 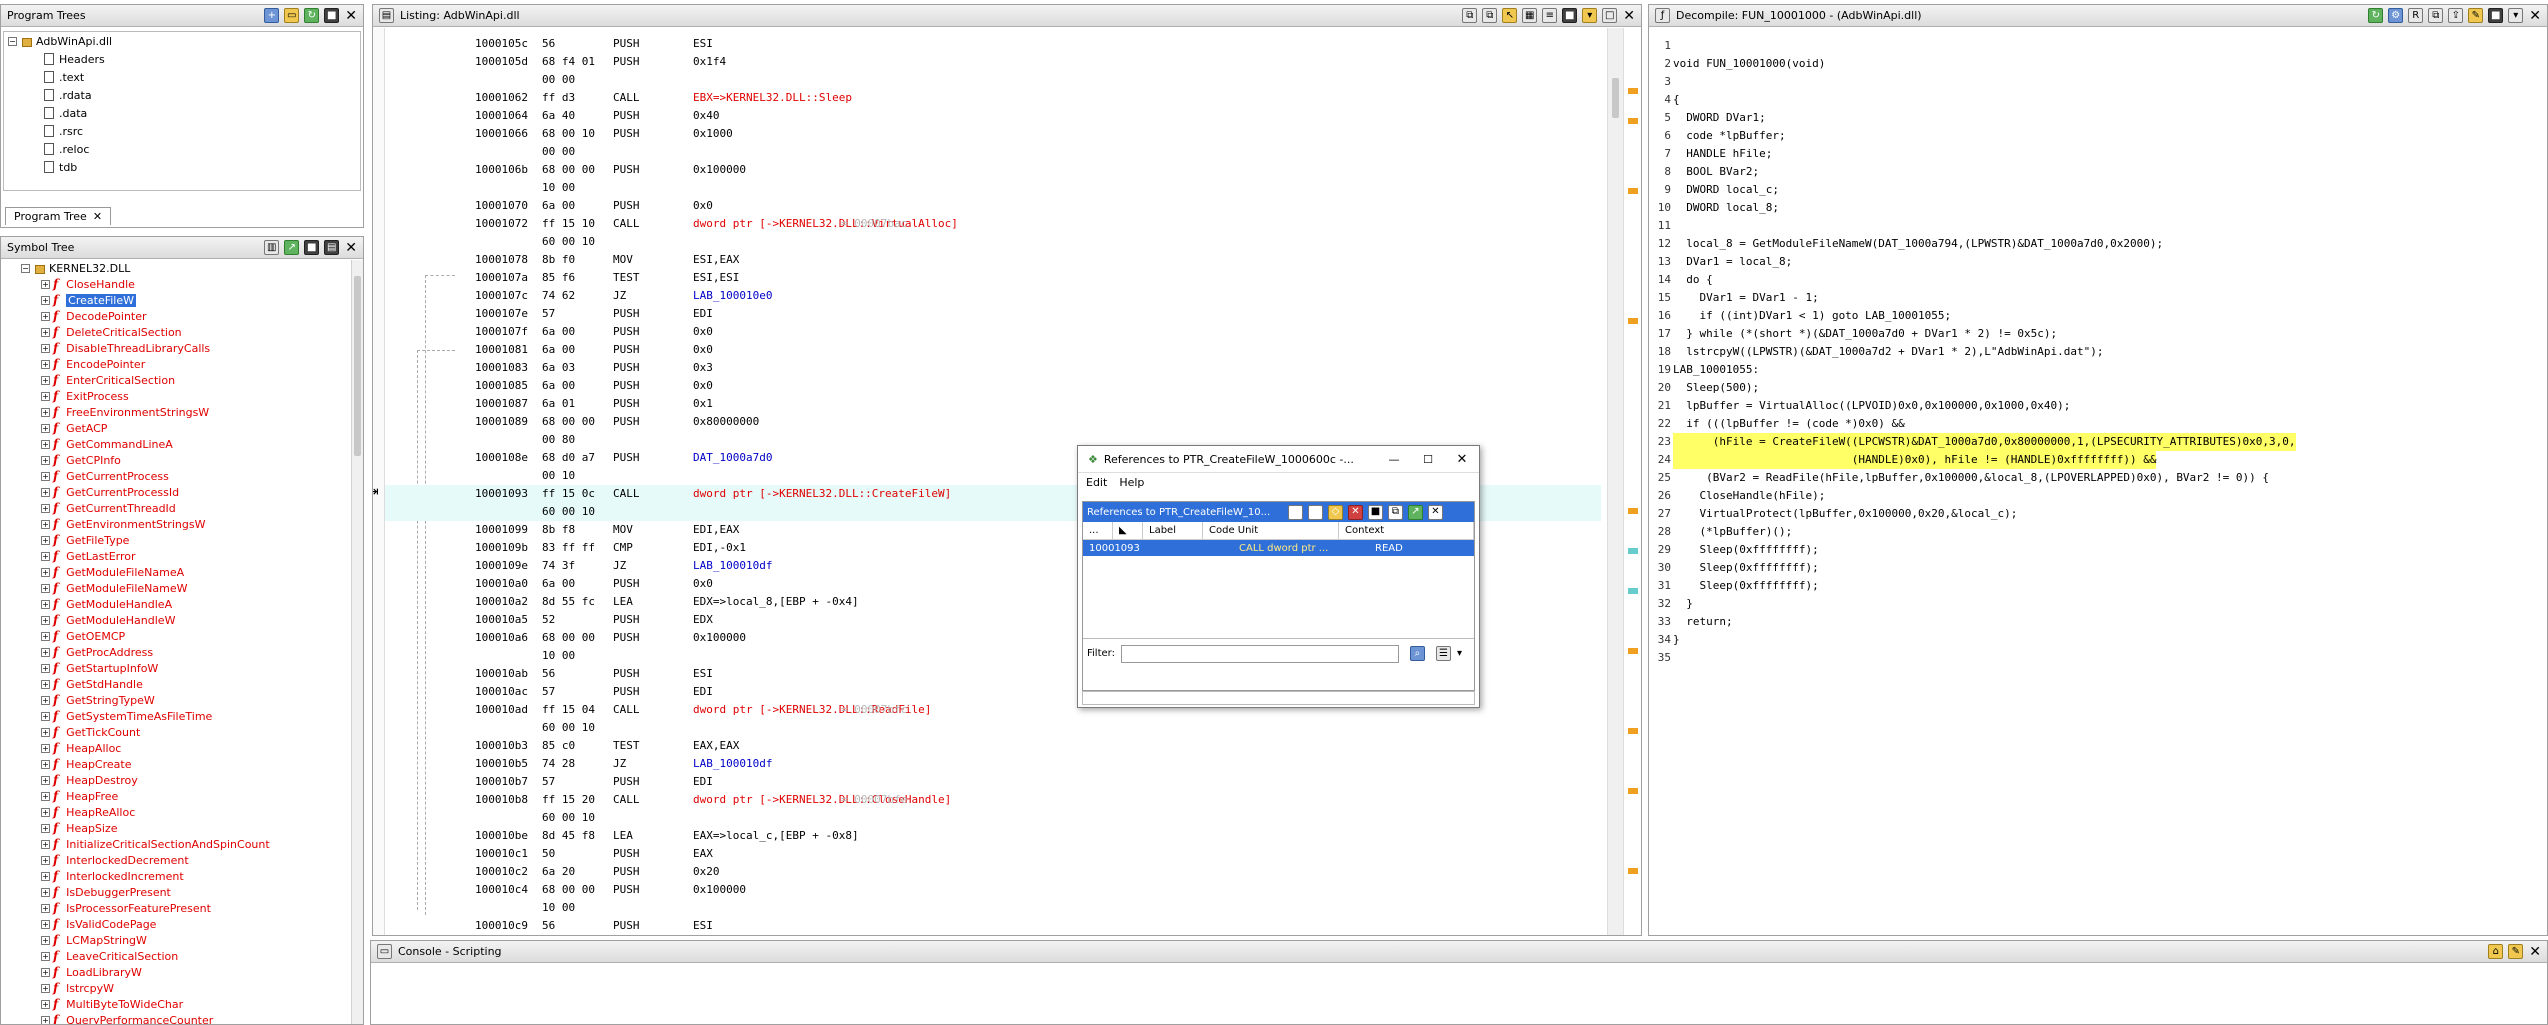 I want to click on symbol-item: + f GetStringTypeW, so click(x=182, y=700).